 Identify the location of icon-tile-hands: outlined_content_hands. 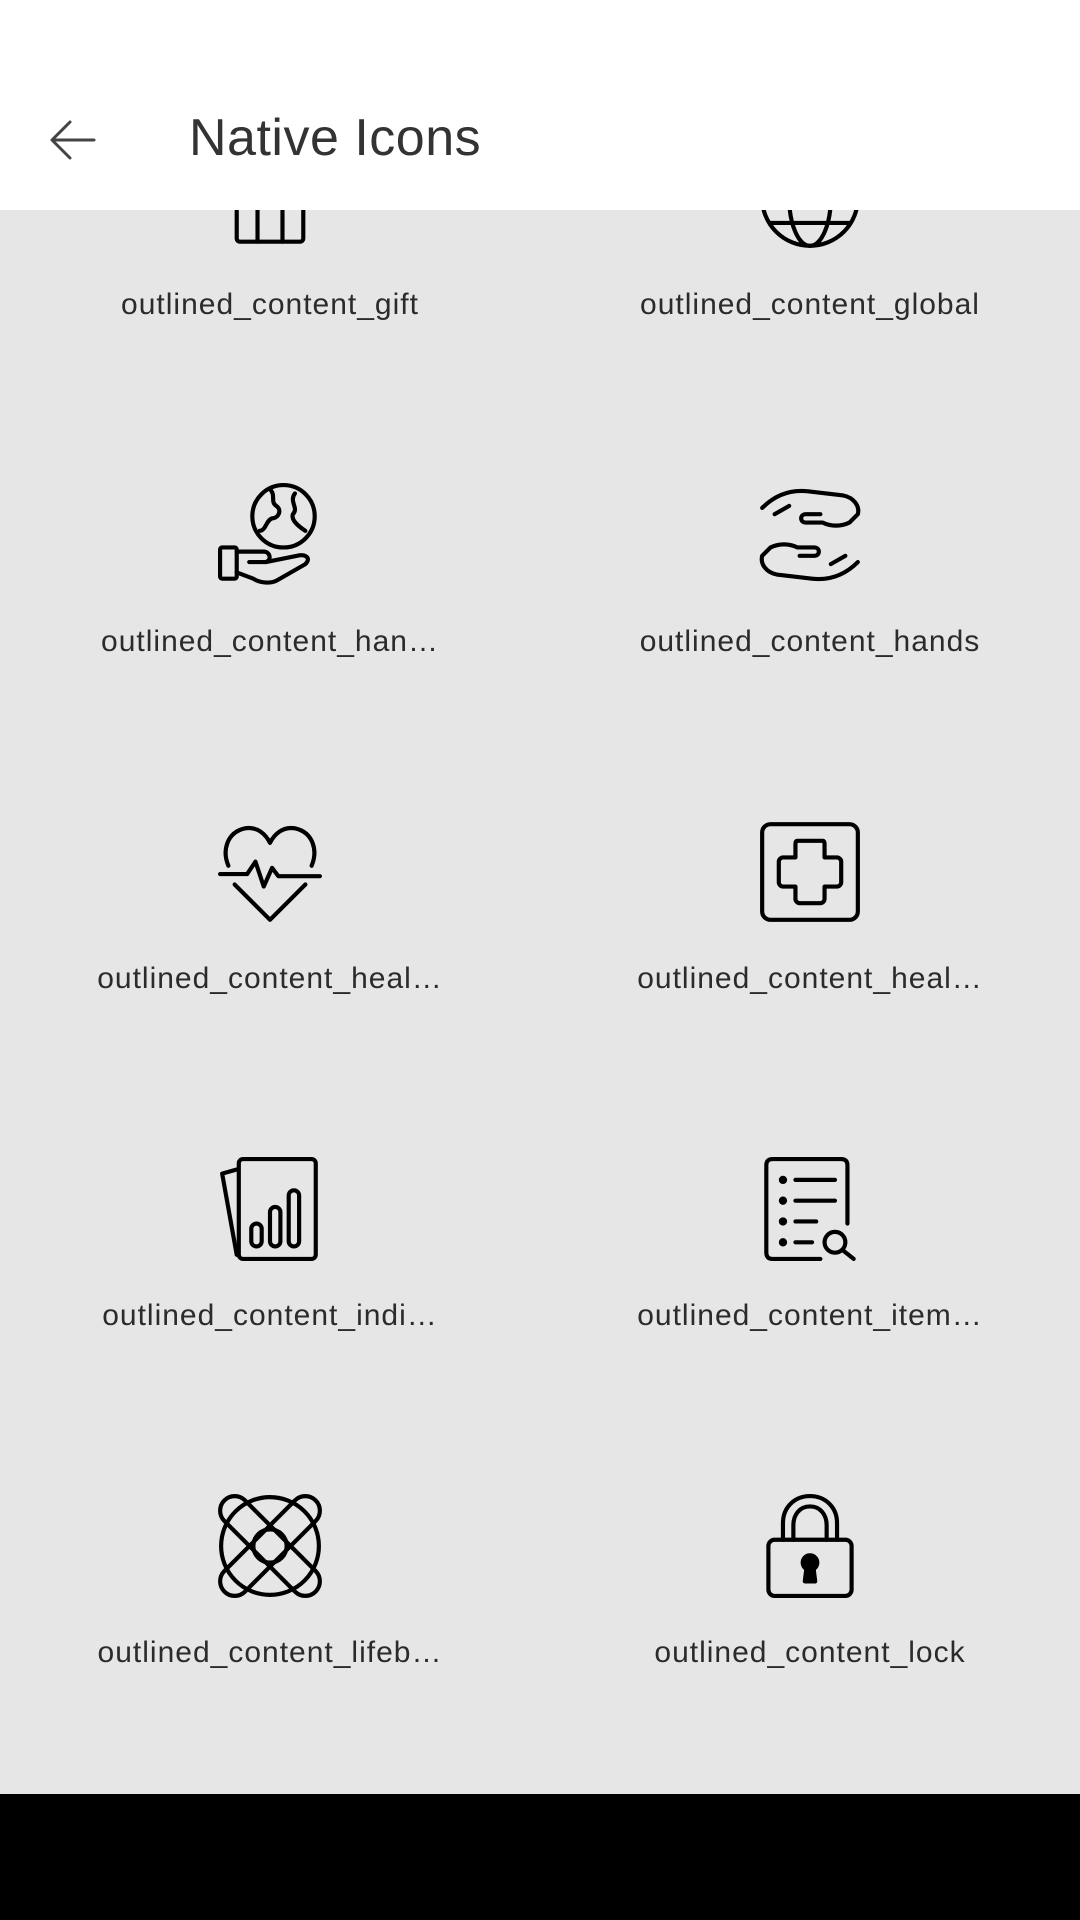
(810, 567).